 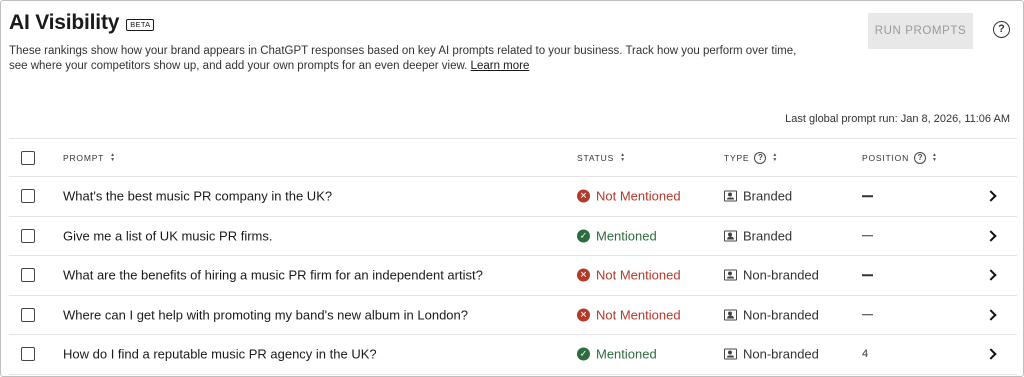 I want to click on column-header-type: TYPE ? ▲ ▼, so click(x=751, y=157).